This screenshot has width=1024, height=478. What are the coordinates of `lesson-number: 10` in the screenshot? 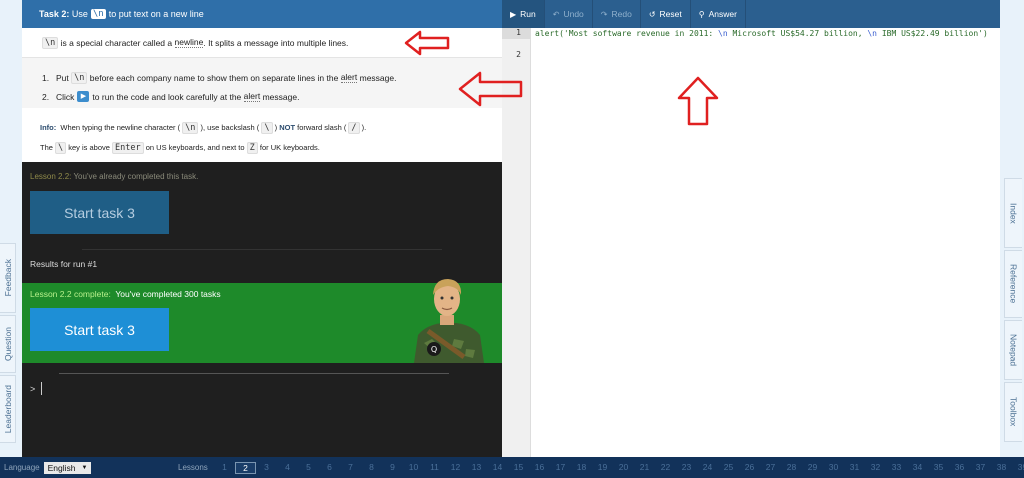 It's located at (413, 468).